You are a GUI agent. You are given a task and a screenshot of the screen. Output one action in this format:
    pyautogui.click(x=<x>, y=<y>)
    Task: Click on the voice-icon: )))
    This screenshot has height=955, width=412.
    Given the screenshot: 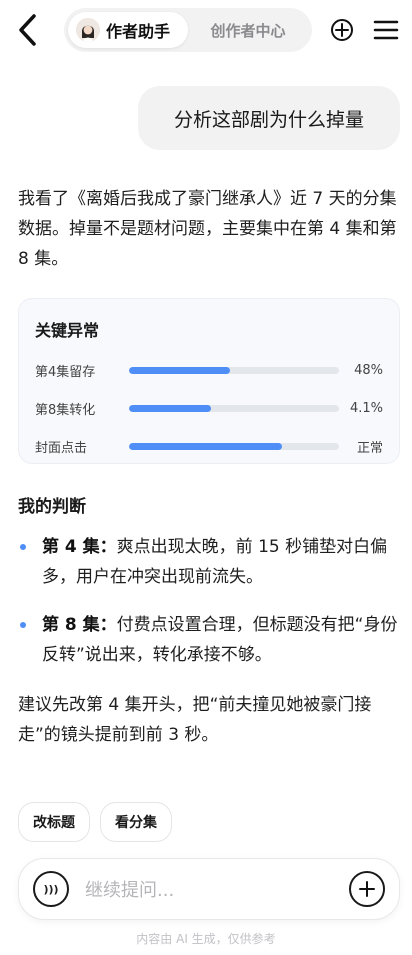 What is the action you would take?
    pyautogui.click(x=51, y=889)
    